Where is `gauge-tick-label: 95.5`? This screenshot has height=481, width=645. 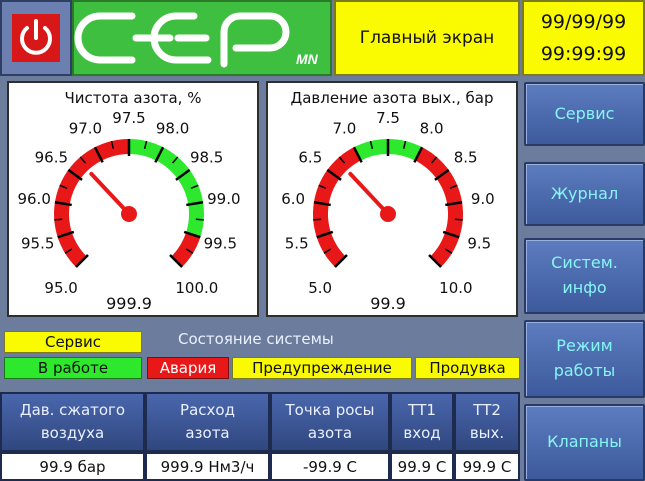
gauge-tick-label: 95.5 is located at coordinates (37, 244).